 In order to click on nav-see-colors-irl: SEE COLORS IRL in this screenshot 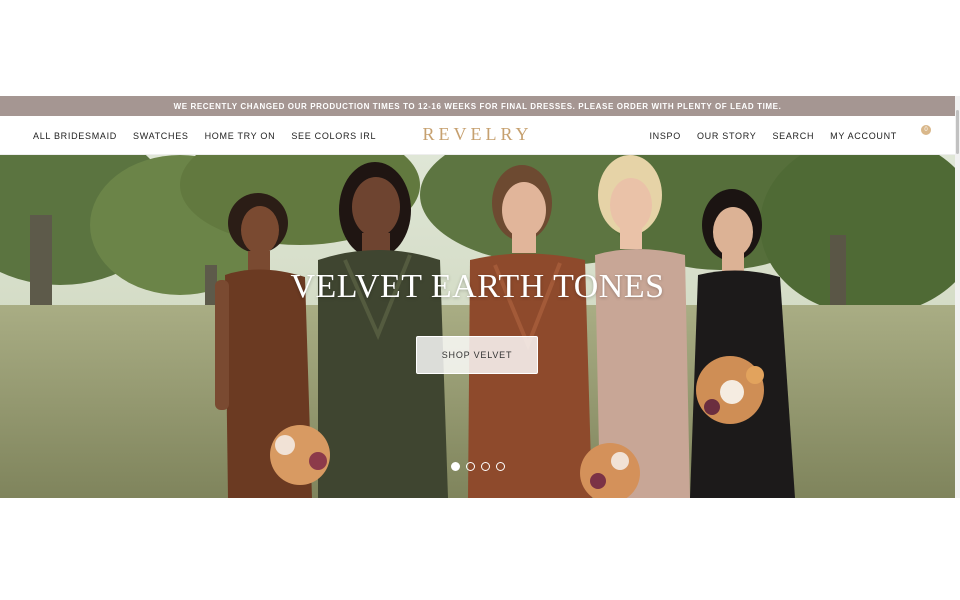, I will do `click(333, 136)`.